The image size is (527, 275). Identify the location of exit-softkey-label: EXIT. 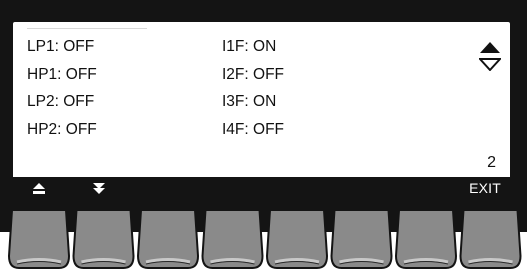
(485, 188).